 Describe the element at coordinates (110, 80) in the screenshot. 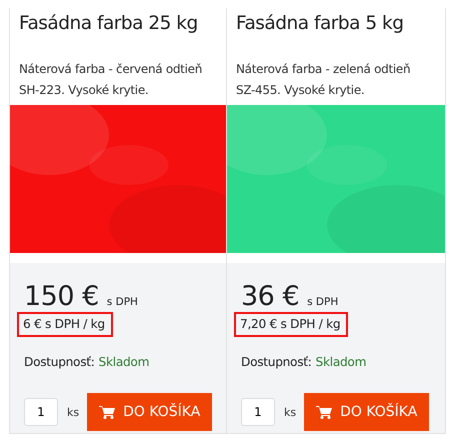

I see `product-description: Náterová farba - červená odtieň SH-223. Vysoké krytie.` at that location.